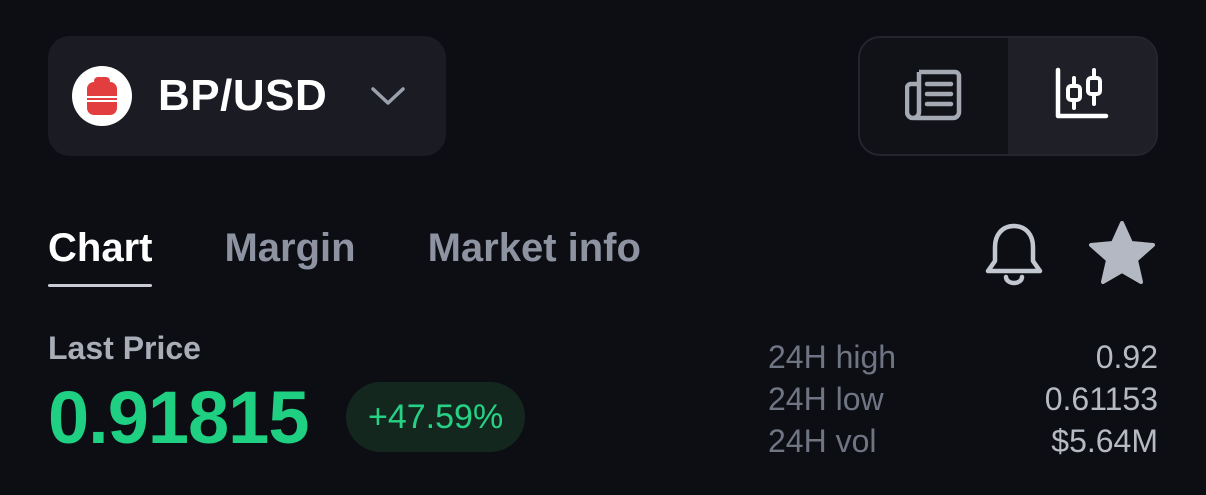 The height and width of the screenshot is (495, 1206). I want to click on stat-row-volume: 24H vol $5.64M, so click(963, 441).